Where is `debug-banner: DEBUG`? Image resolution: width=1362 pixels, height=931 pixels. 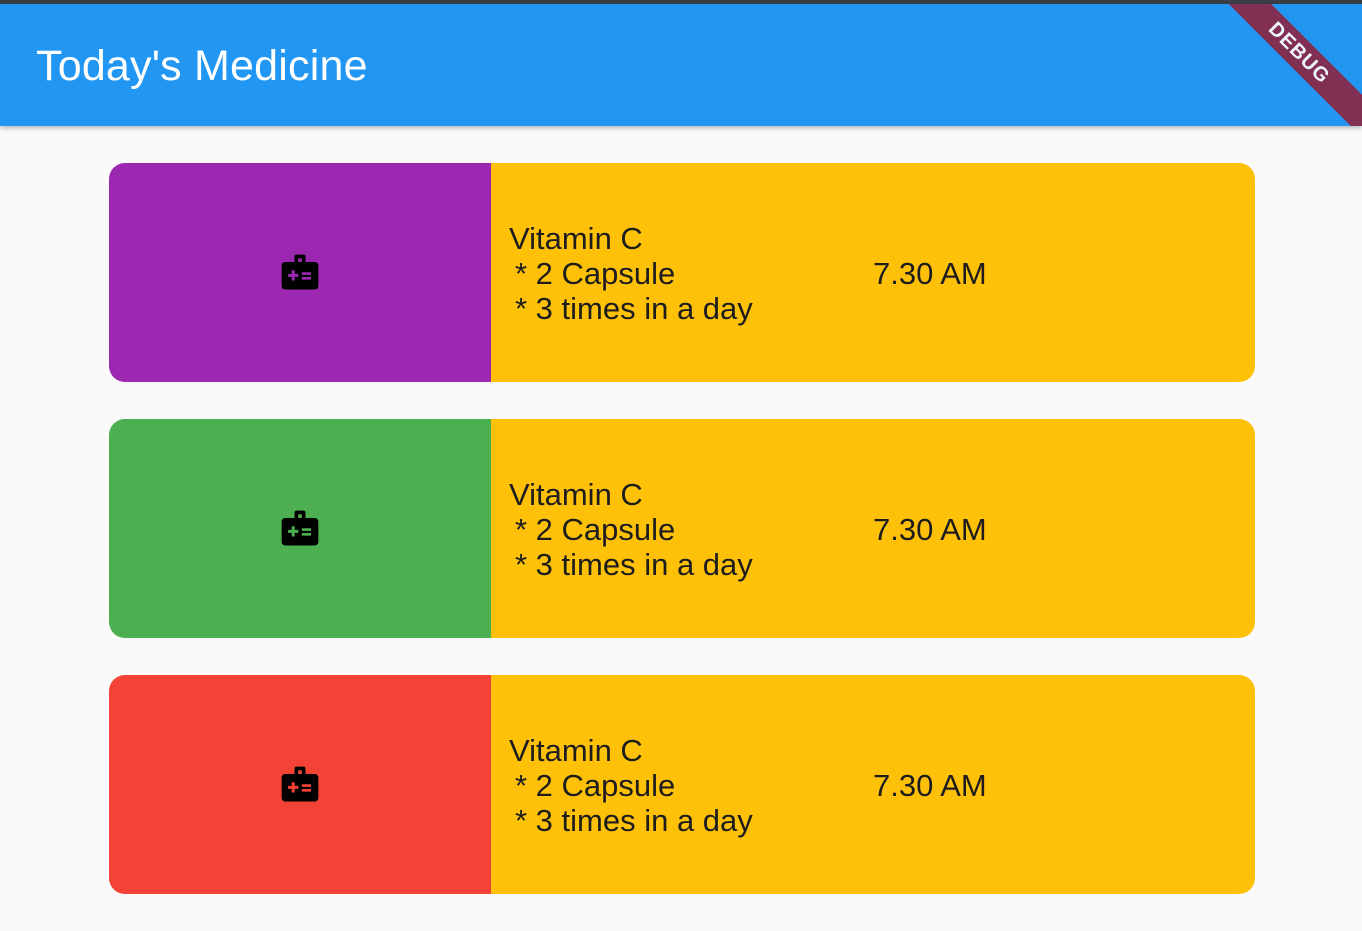
debug-banner: DEBUG is located at coordinates (1281, 65).